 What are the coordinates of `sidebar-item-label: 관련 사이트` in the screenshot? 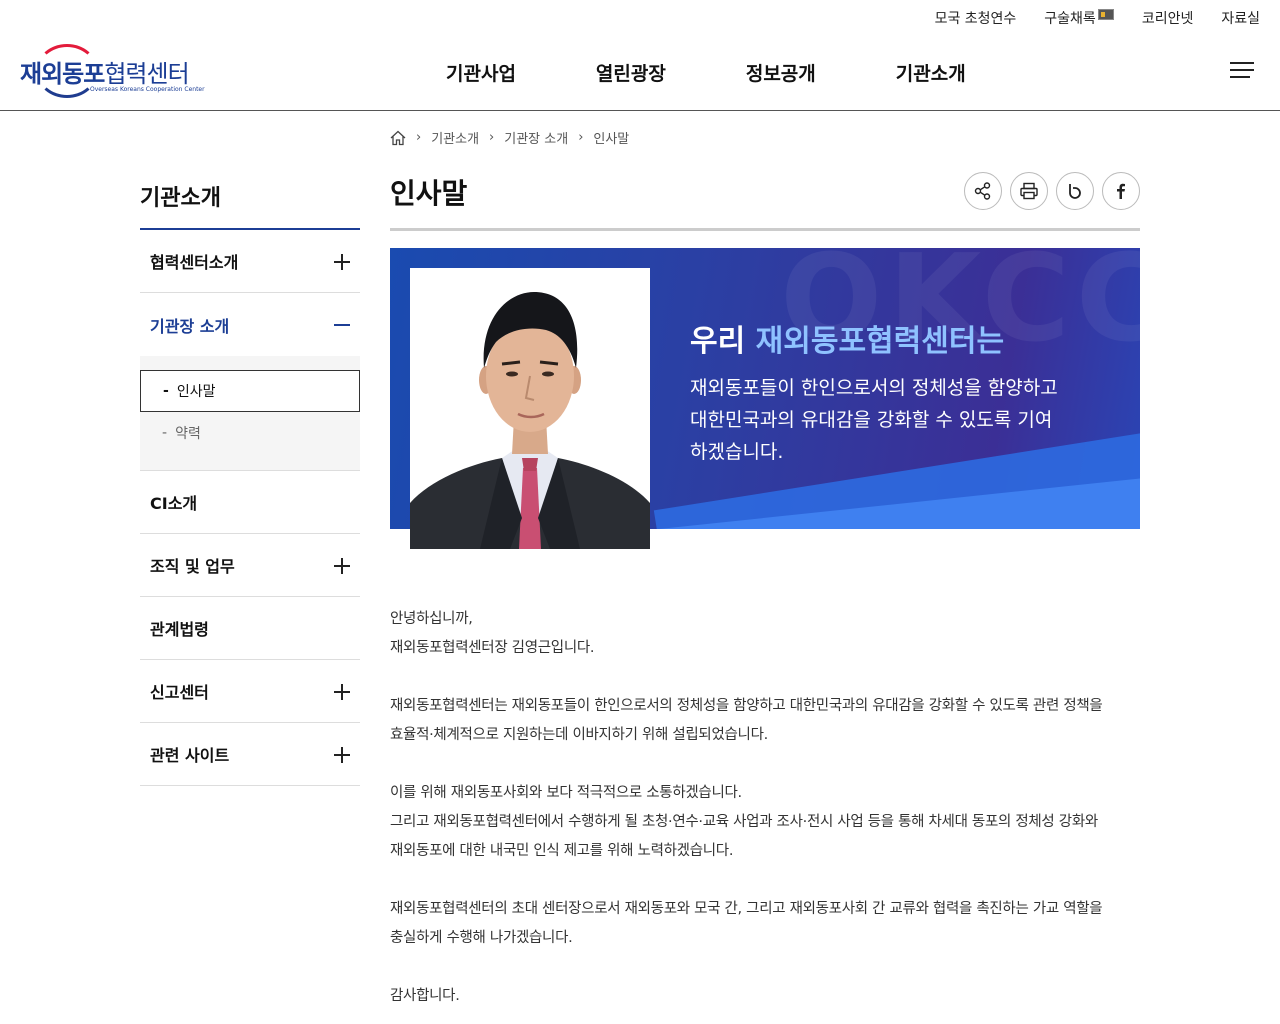 It's located at (190, 755).